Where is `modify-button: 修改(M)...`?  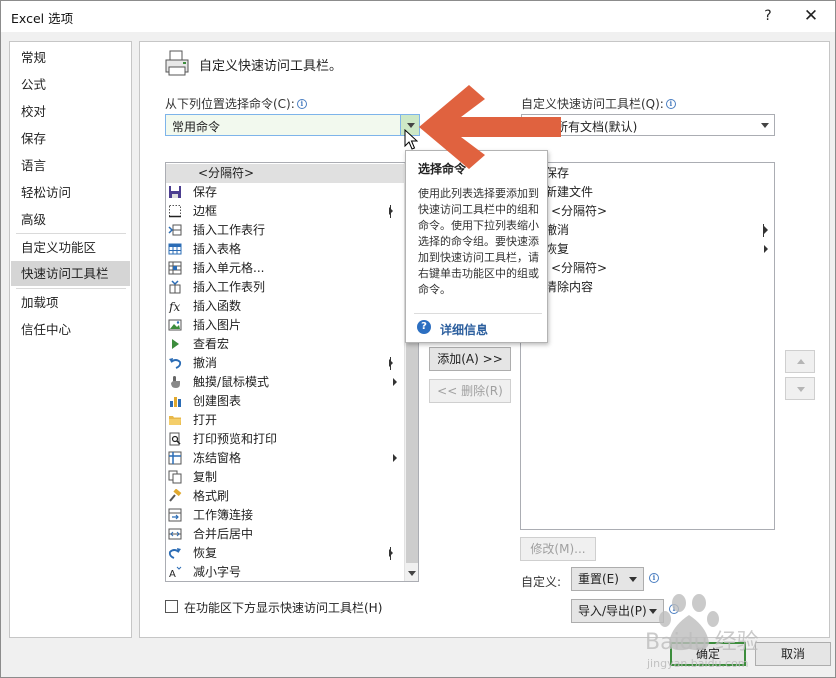 modify-button: 修改(M)... is located at coordinates (558, 549).